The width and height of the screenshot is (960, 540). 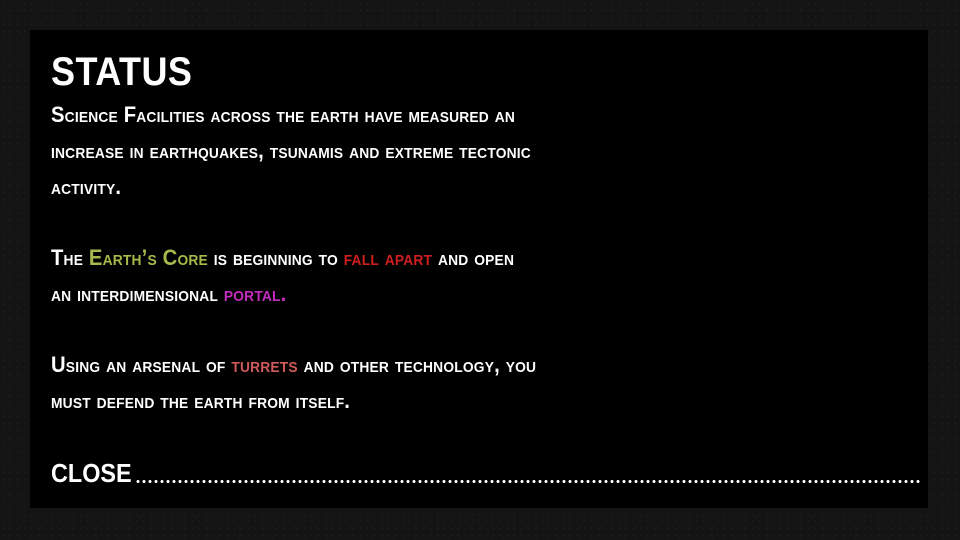 What do you see at coordinates (86, 186) in the screenshot?
I see `text-line: activity.` at bounding box center [86, 186].